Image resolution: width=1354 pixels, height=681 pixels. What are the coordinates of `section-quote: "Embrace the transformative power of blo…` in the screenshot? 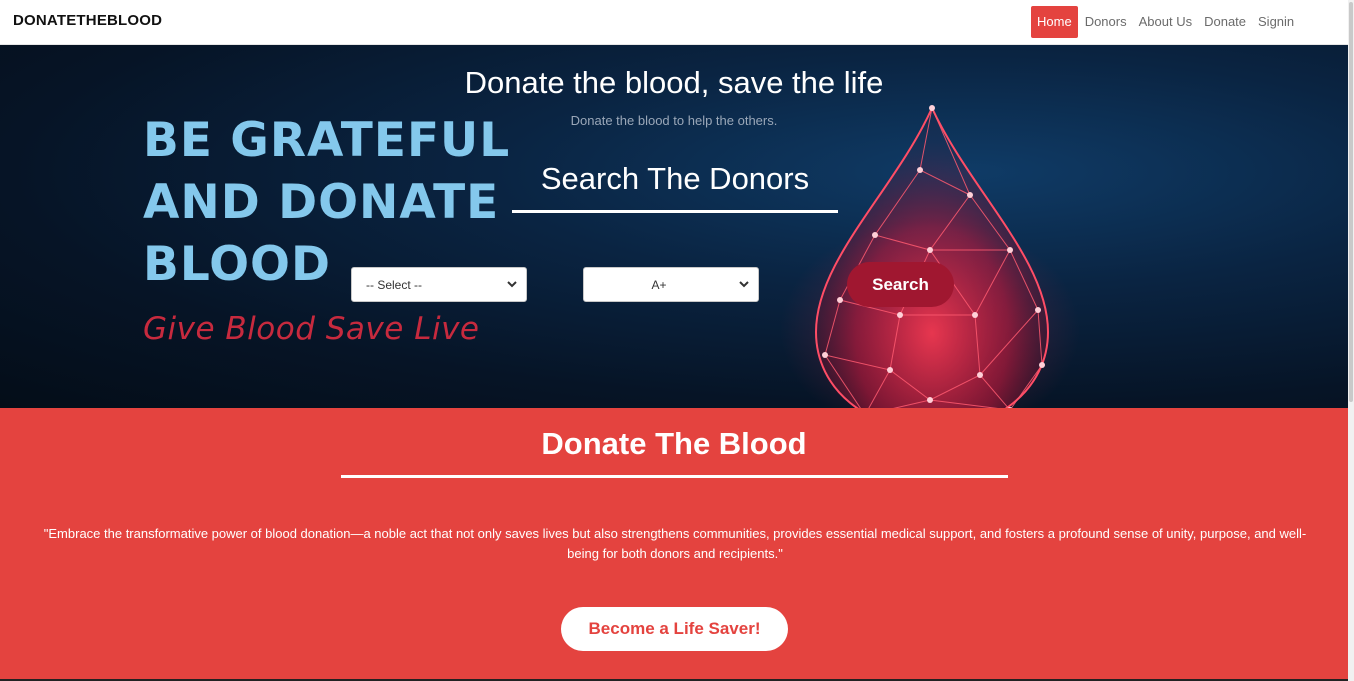 It's located at (675, 543).